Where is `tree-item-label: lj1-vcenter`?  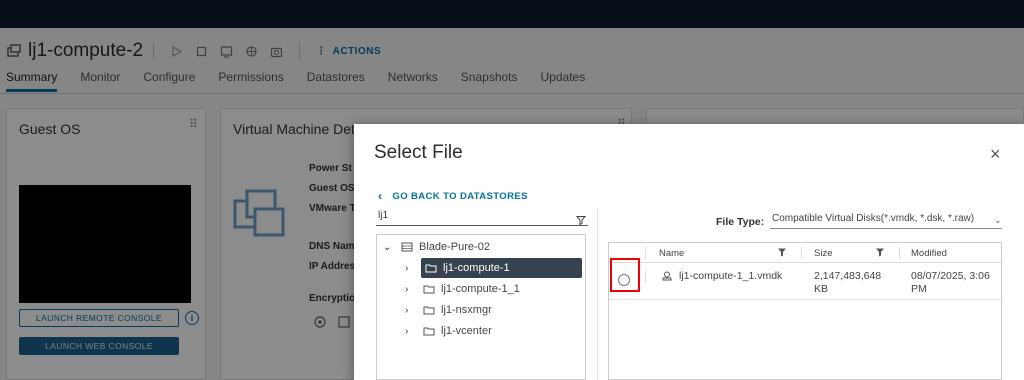
tree-item-label: lj1-vcenter is located at coordinates (466, 331).